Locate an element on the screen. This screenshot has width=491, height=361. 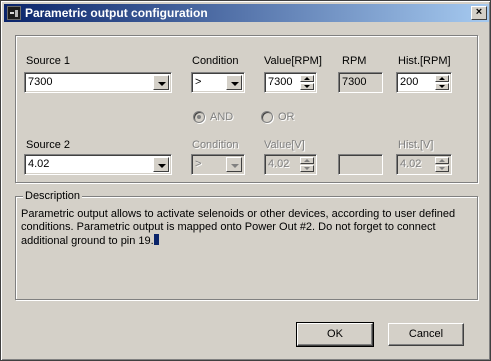
source2-value-text: 4.02 is located at coordinates (279, 164).